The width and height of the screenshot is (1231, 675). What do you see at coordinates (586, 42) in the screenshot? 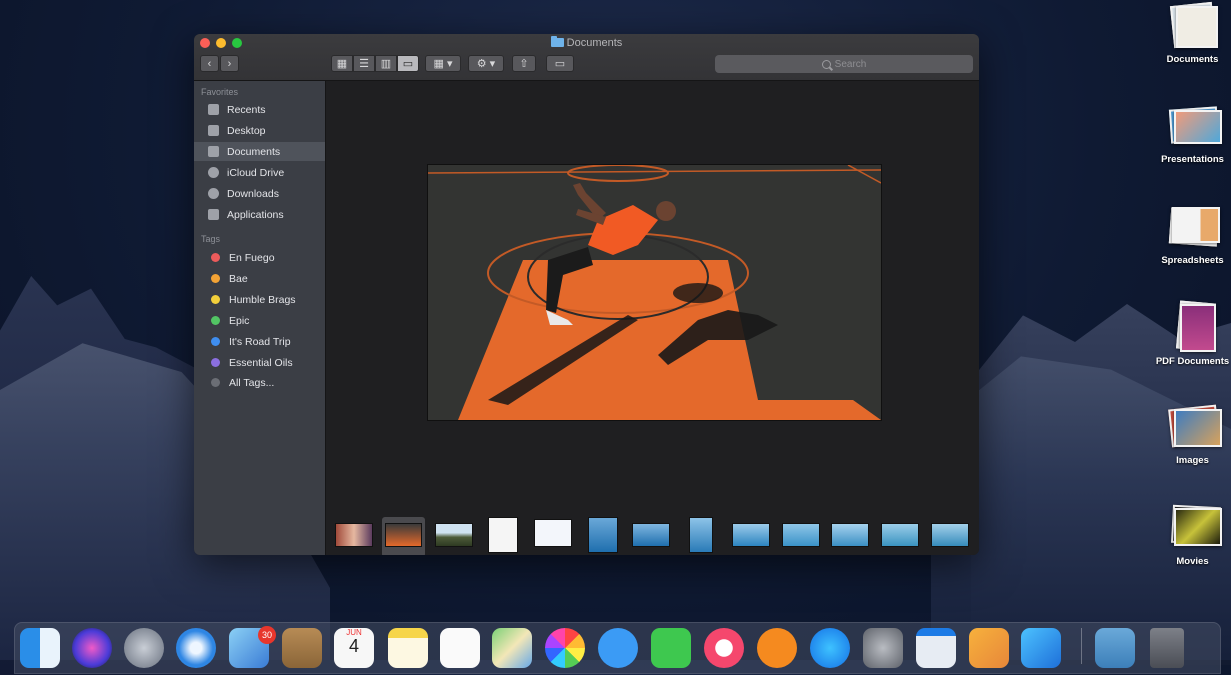
I see `window-title: Documents` at bounding box center [586, 42].